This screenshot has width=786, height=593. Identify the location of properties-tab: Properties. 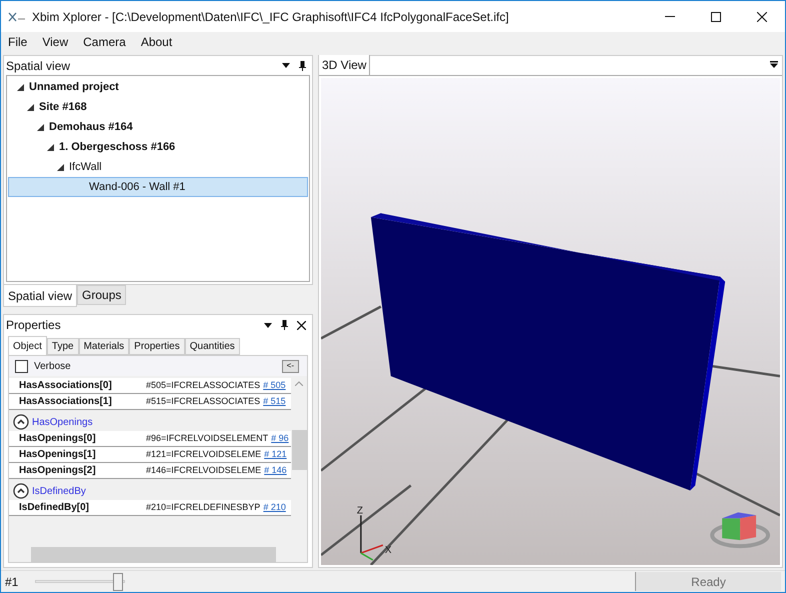
(157, 346).